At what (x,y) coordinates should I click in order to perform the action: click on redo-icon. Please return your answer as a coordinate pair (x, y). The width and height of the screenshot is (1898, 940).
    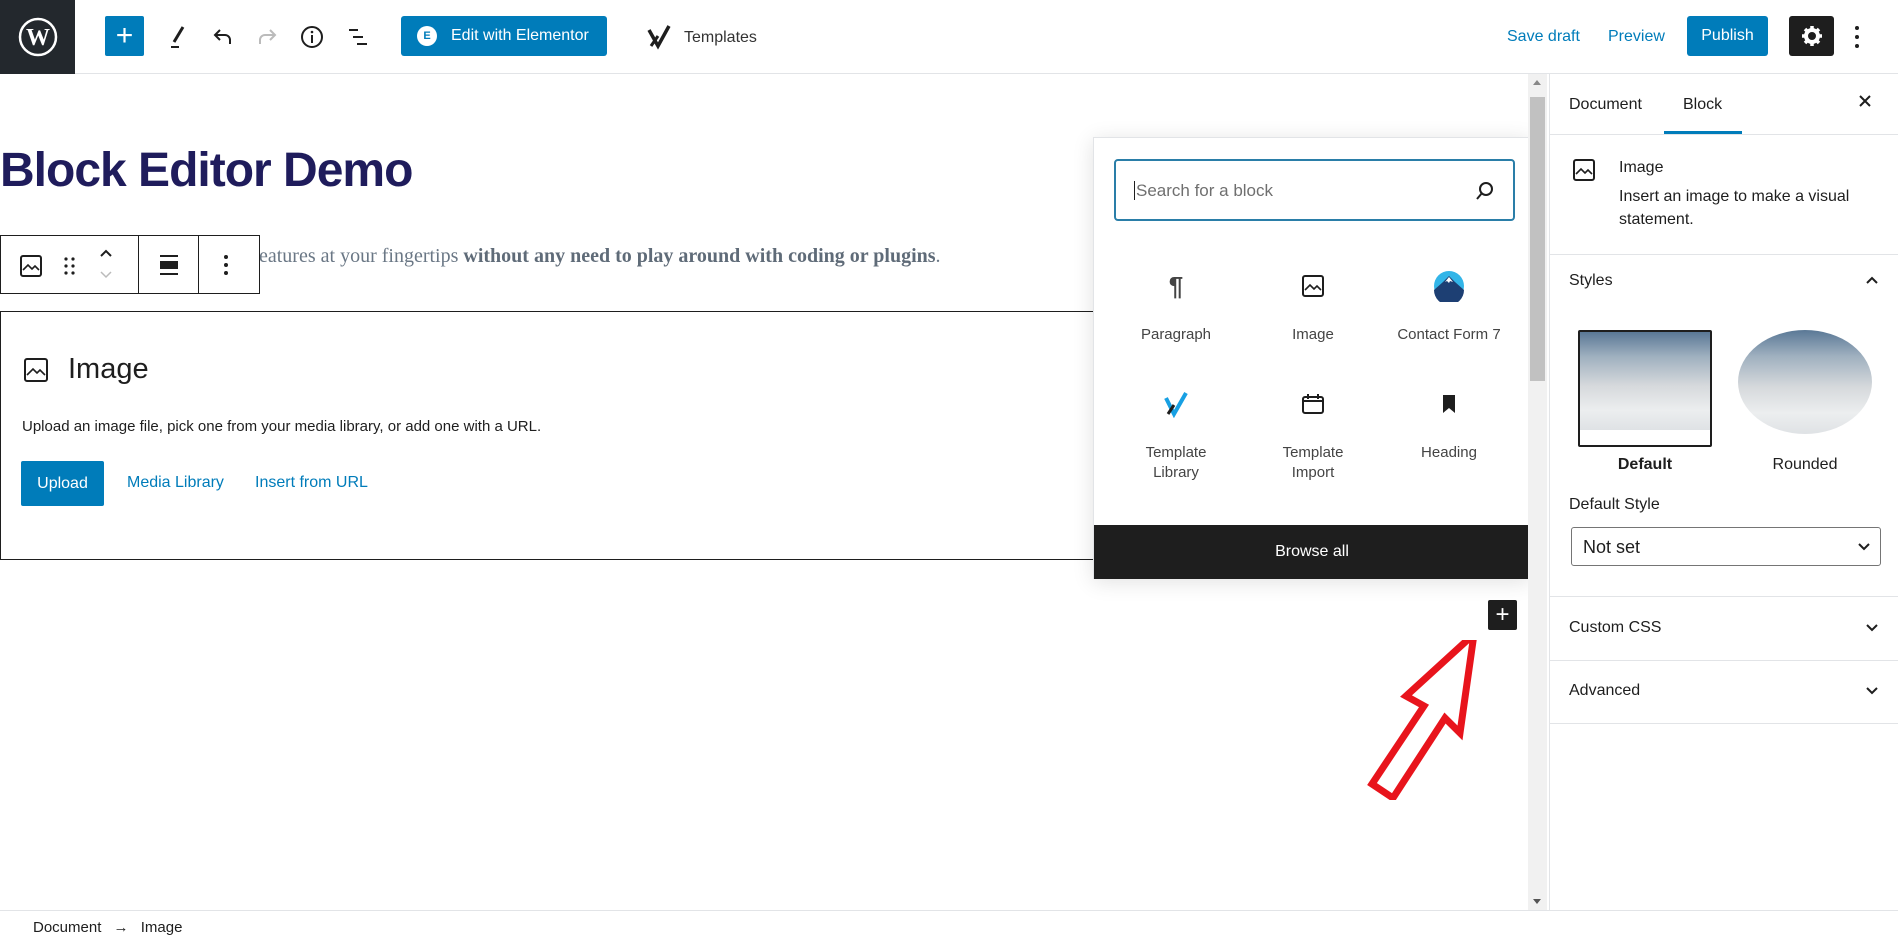
    Looking at the image, I should click on (267, 37).